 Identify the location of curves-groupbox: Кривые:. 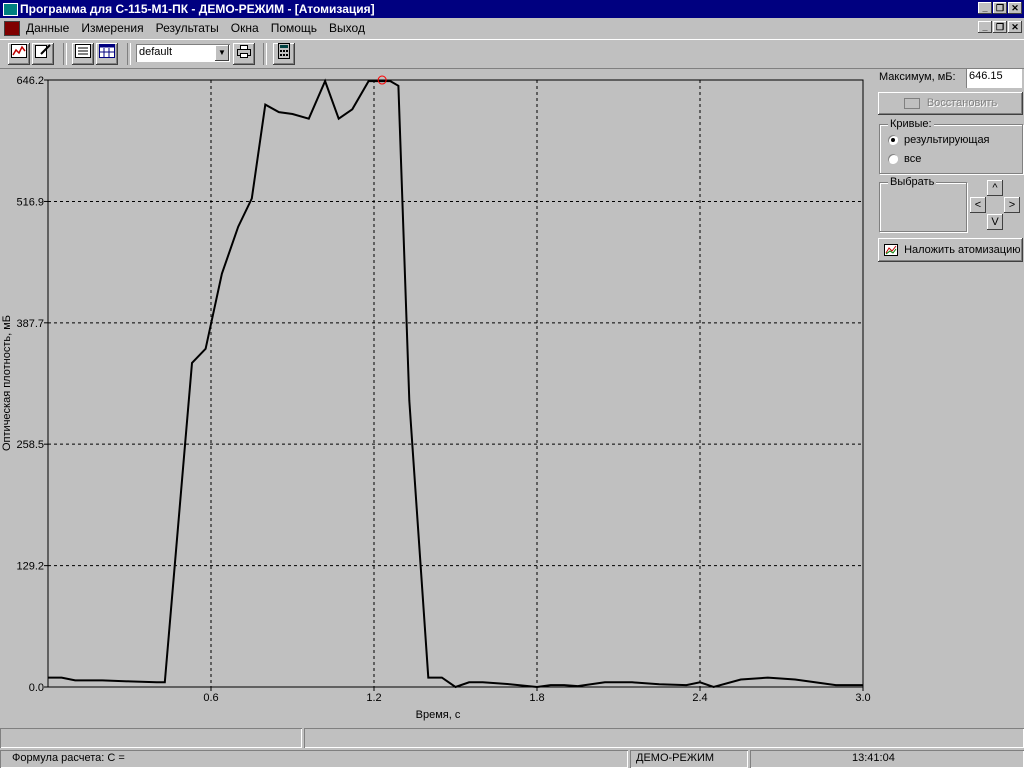
(951, 146).